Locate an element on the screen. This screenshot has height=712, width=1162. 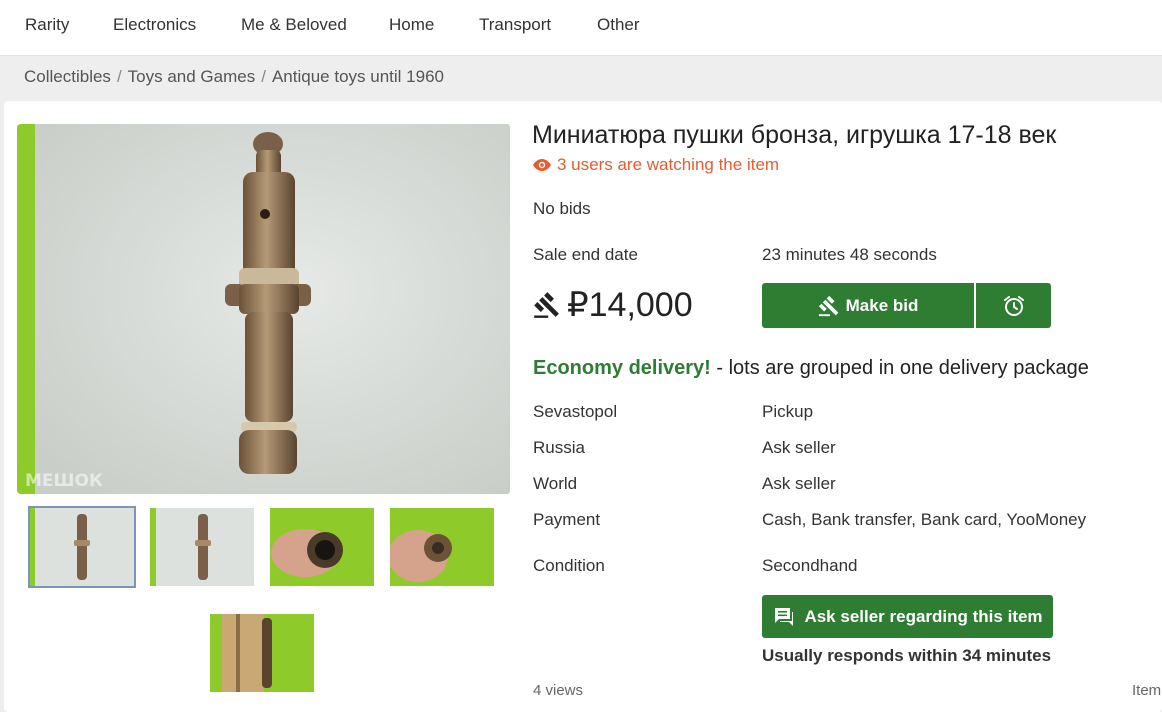
make-bid-button: Make bid is located at coordinates (868, 305).